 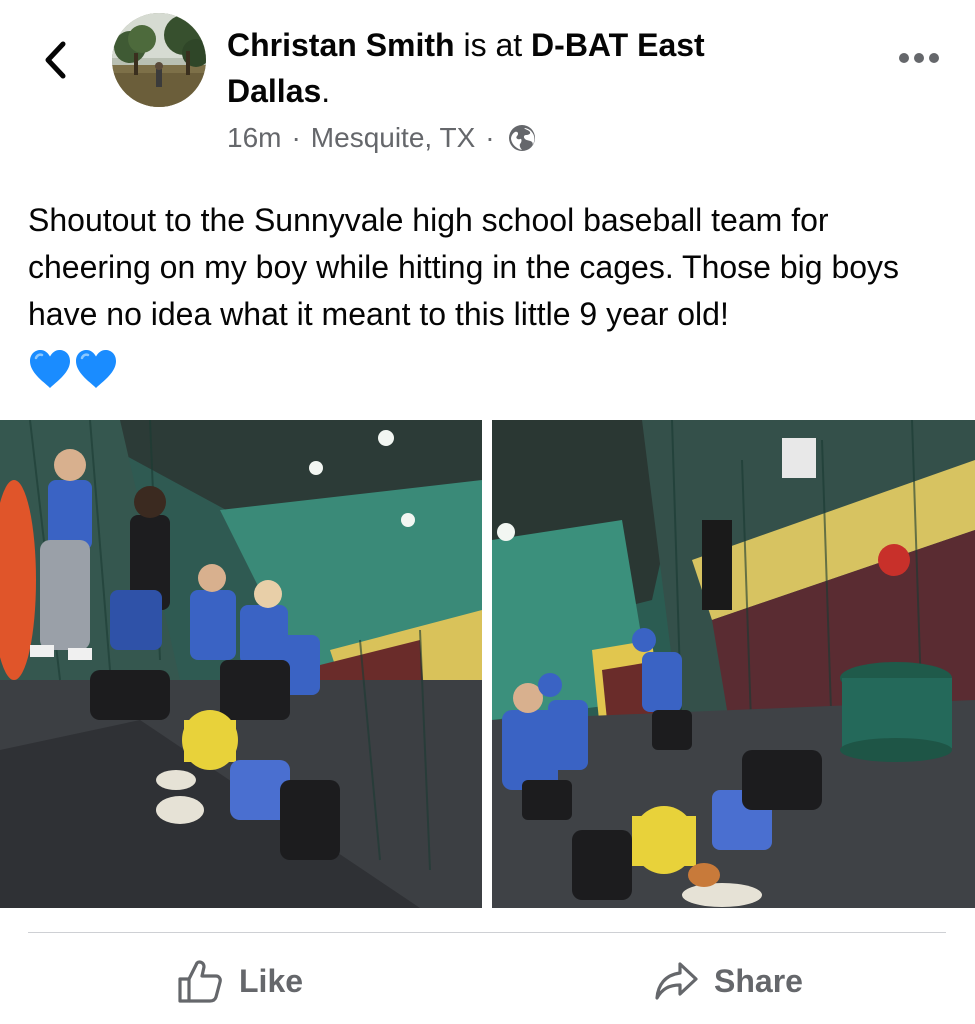 What do you see at coordinates (200, 981) in the screenshot?
I see `thumbs-up-icon` at bounding box center [200, 981].